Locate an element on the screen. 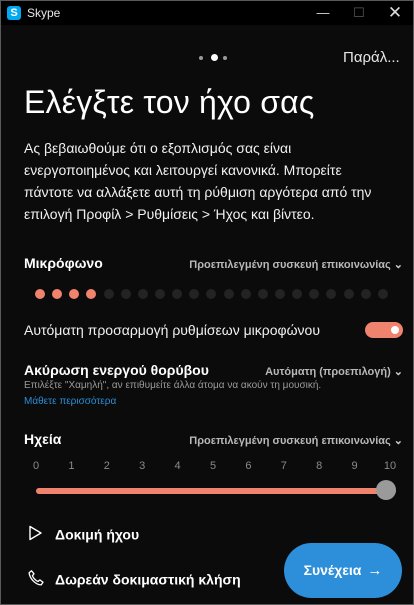  window-title: Skype is located at coordinates (44, 13).